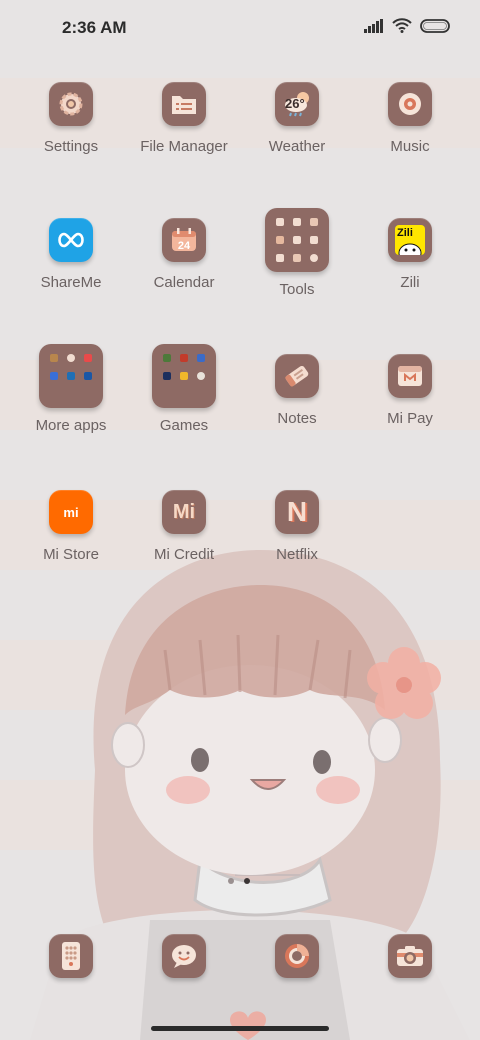 The height and width of the screenshot is (1040, 480). I want to click on mi-store-icon: mi, so click(71, 512).